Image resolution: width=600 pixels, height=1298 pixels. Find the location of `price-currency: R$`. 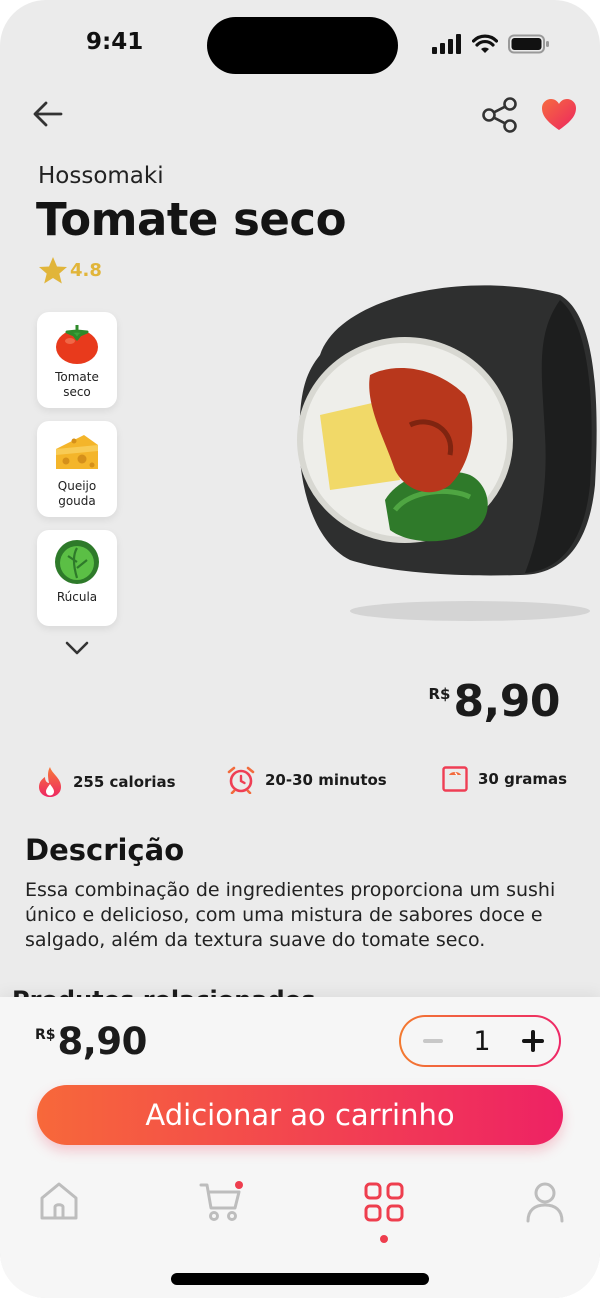

price-currency: R$ is located at coordinates (439, 694).